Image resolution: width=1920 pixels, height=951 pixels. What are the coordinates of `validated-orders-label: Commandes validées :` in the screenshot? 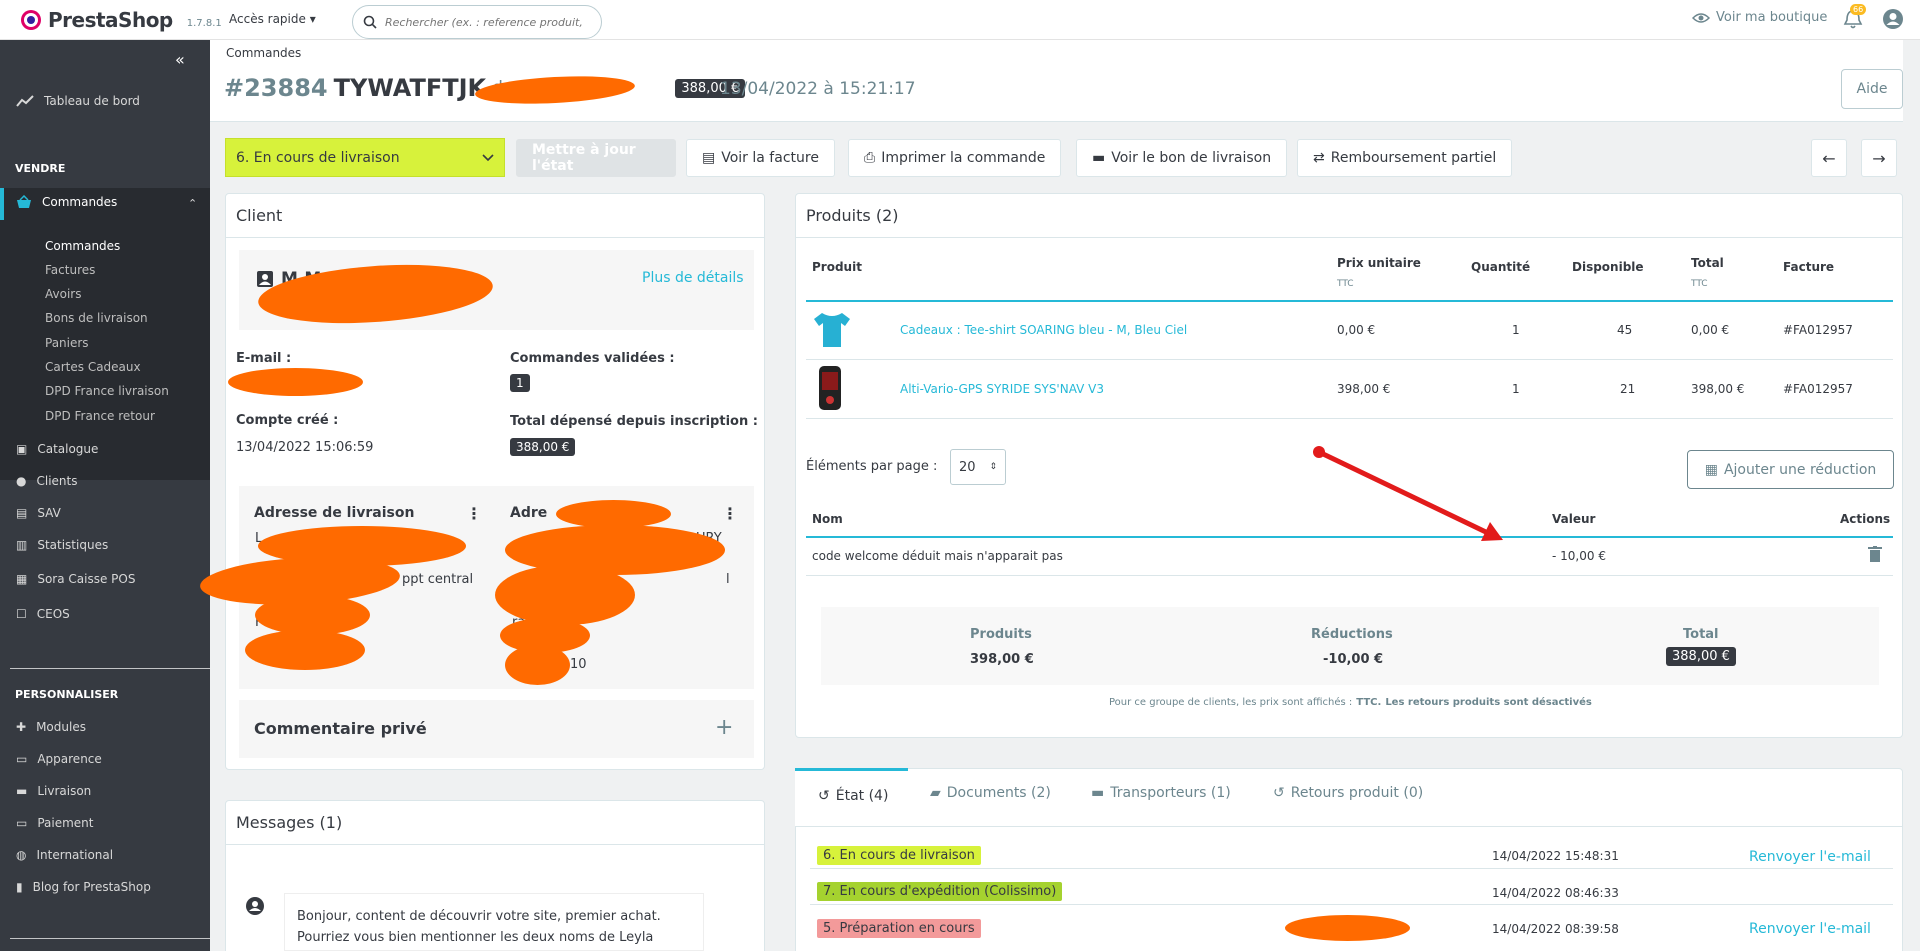 It's located at (592, 358).